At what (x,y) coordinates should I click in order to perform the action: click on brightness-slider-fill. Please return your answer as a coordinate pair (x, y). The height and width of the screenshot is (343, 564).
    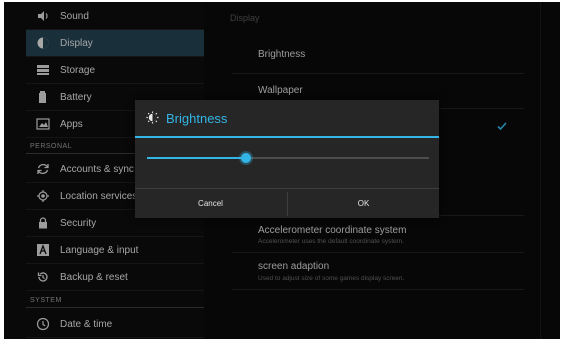
    Looking at the image, I should click on (196, 158).